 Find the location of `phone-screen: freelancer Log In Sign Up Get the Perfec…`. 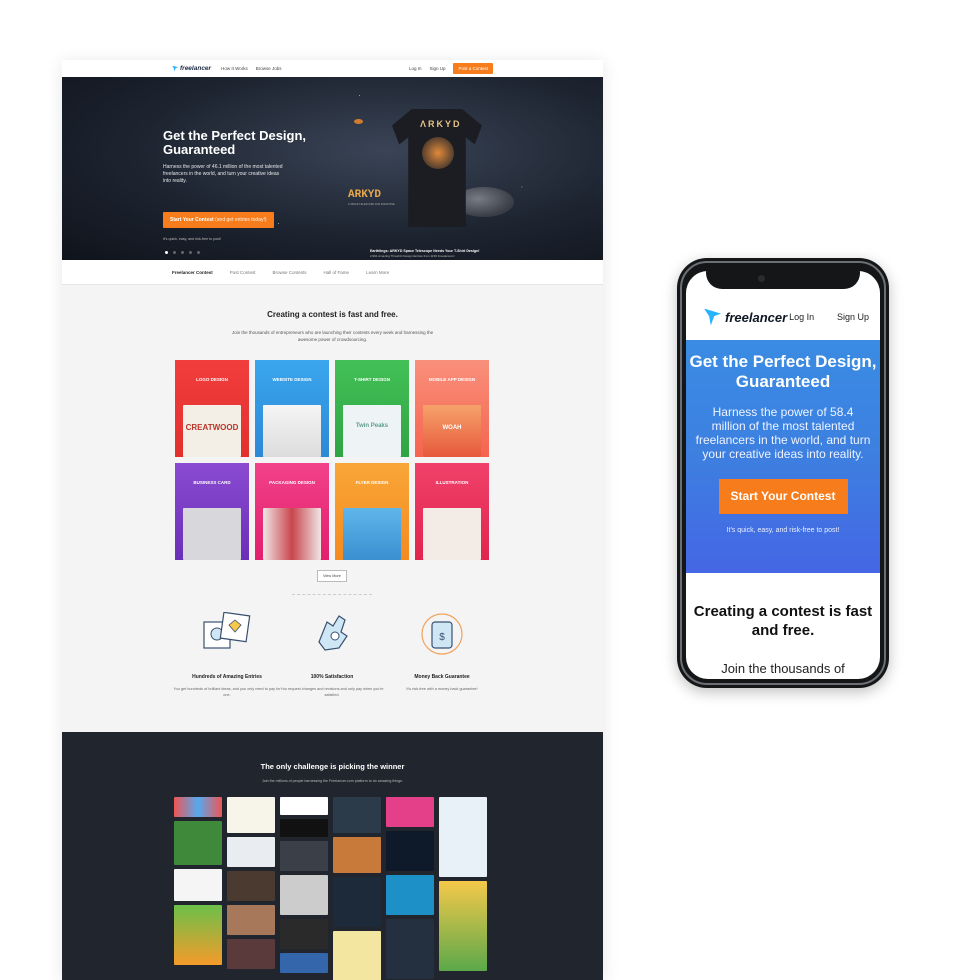

phone-screen: freelancer Log In Sign Up Get the Perfec… is located at coordinates (783, 475).